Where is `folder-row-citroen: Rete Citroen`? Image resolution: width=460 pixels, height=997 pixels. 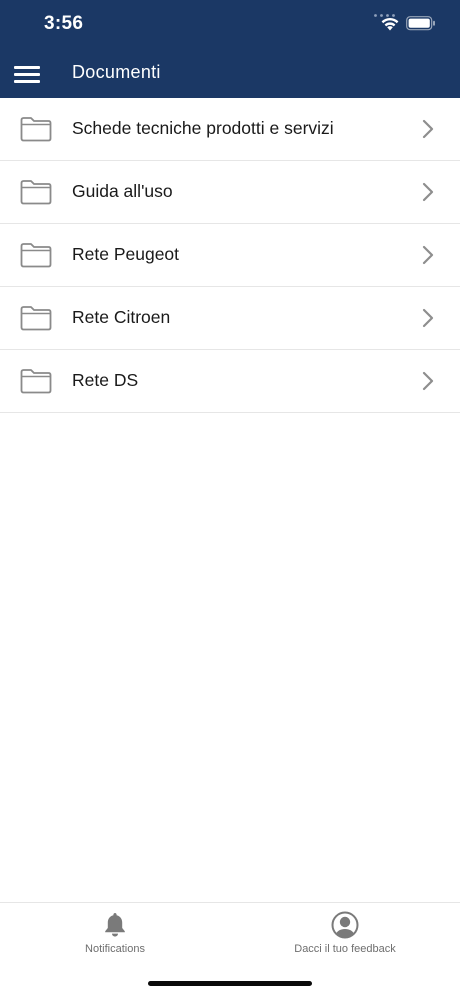 folder-row-citroen: Rete Citroen is located at coordinates (230, 318).